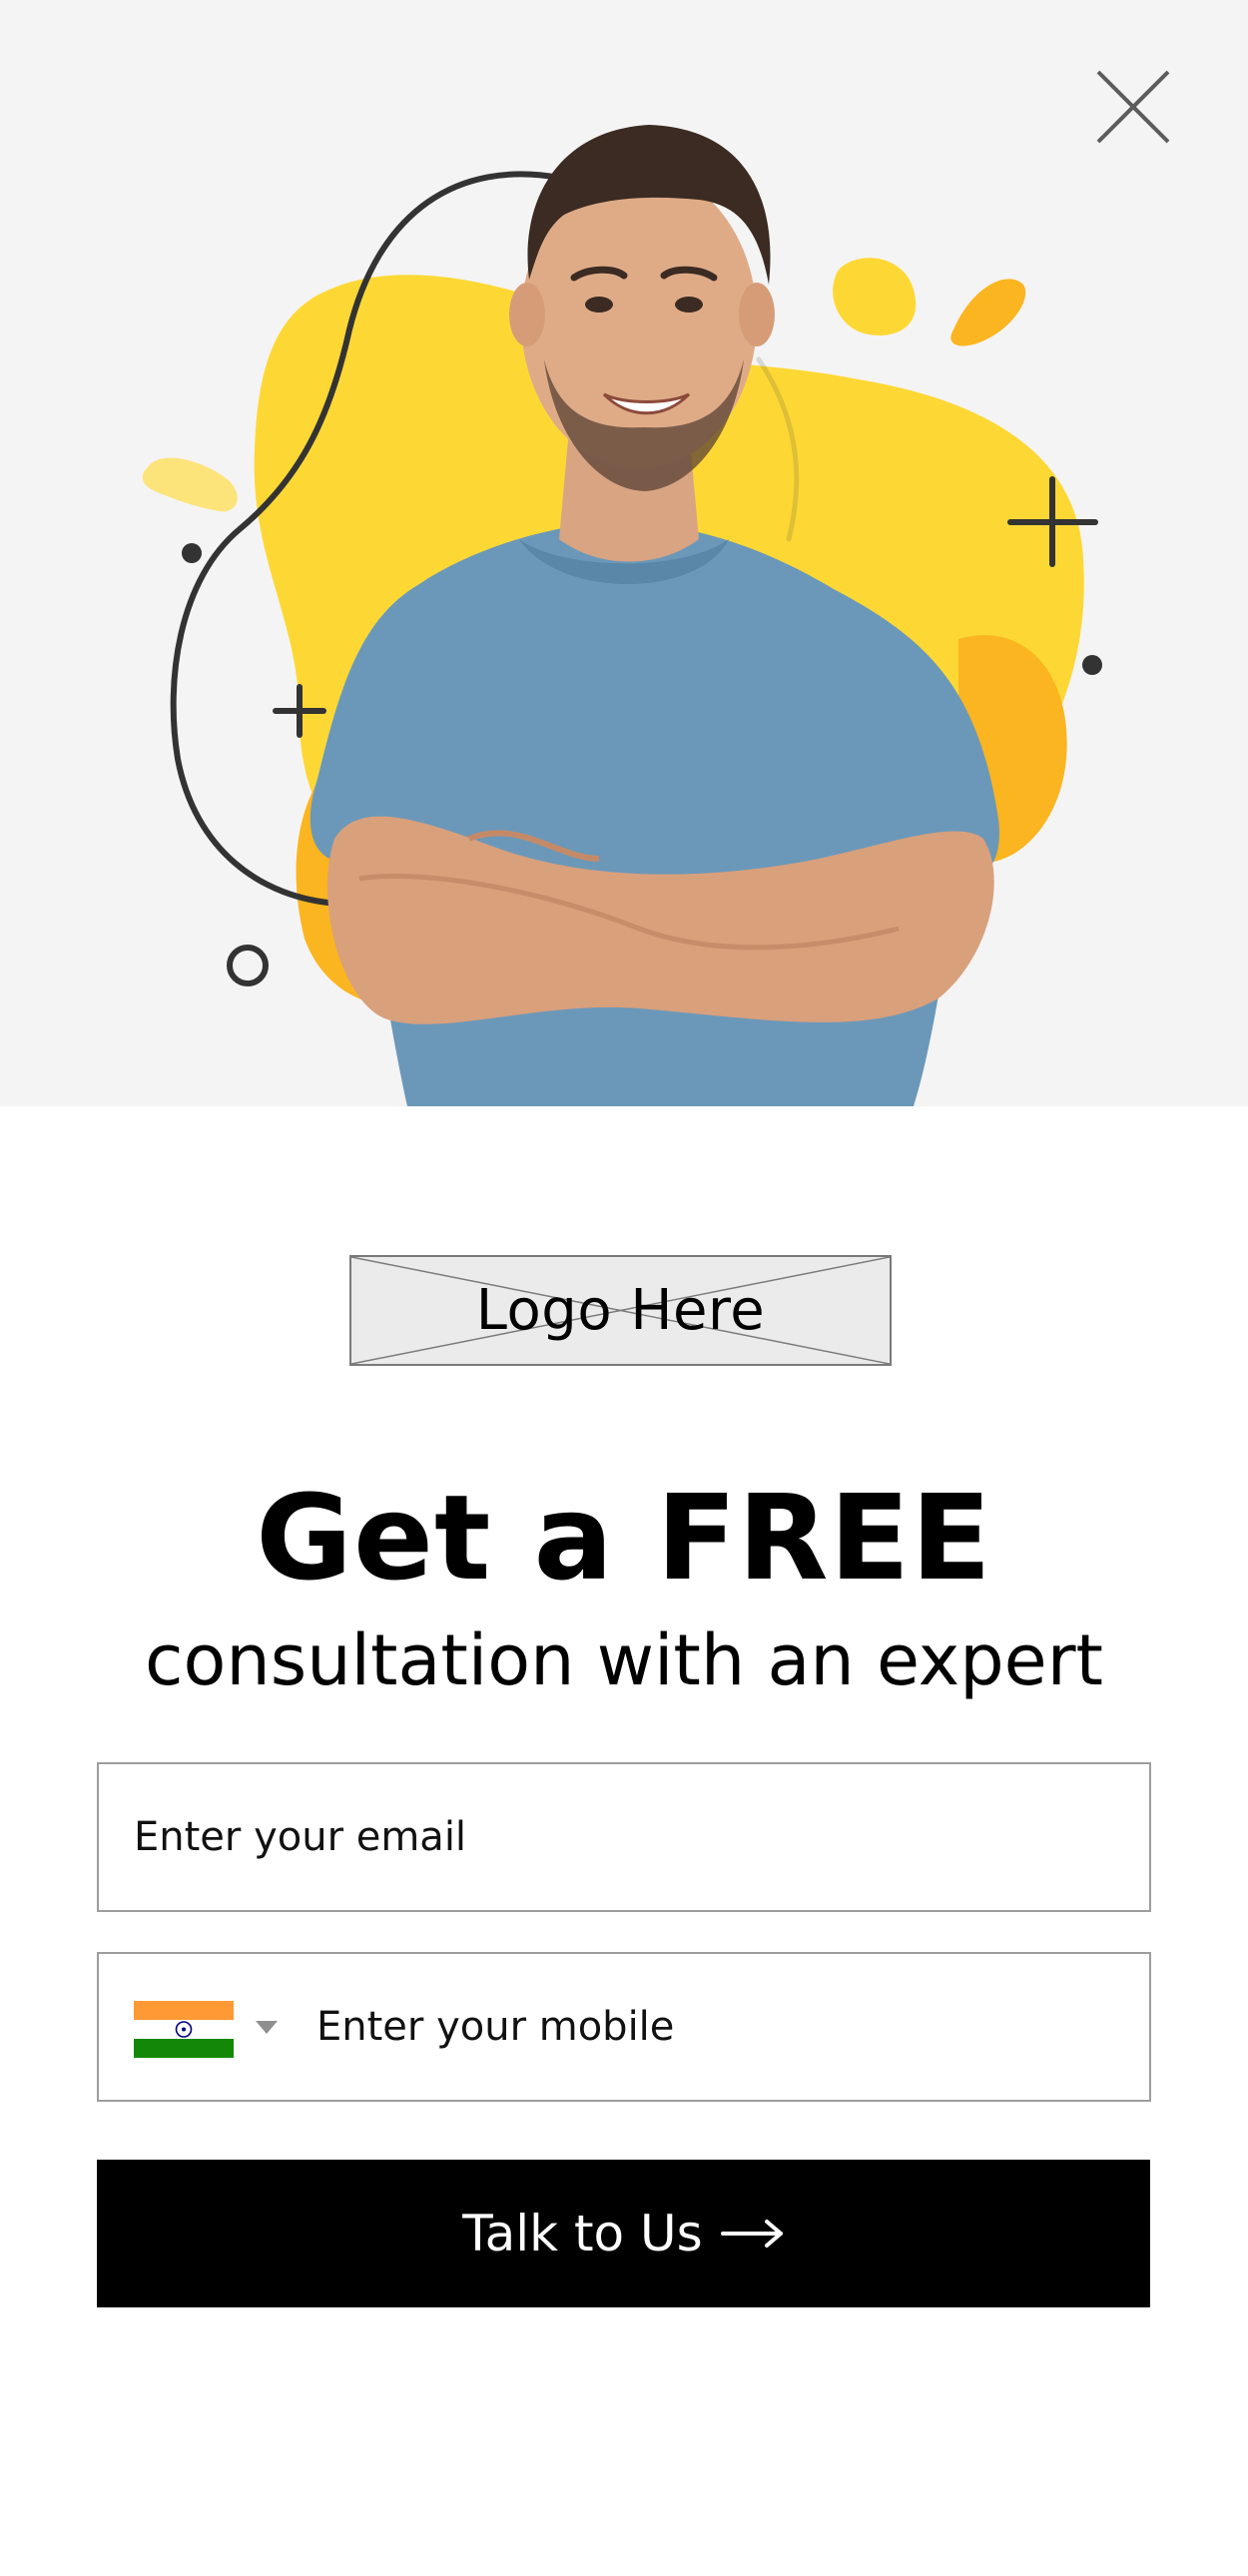  I want to click on mobile-input, so click(715, 2027).